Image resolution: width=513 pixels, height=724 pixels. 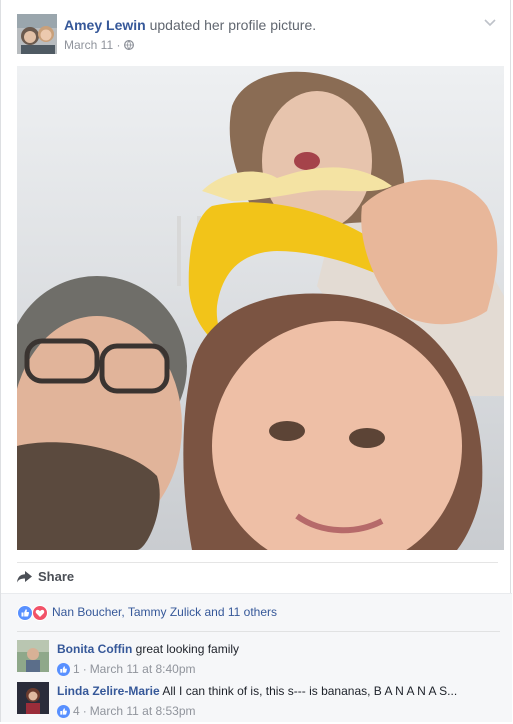 I want to click on share-arrow-icon, so click(x=24, y=576).